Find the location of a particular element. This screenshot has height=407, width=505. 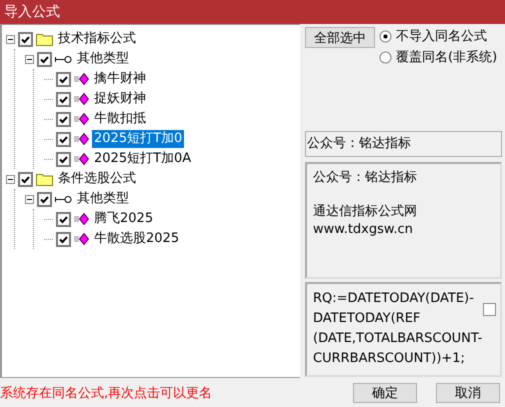

window-title: 导入公式 is located at coordinates (252, 12).